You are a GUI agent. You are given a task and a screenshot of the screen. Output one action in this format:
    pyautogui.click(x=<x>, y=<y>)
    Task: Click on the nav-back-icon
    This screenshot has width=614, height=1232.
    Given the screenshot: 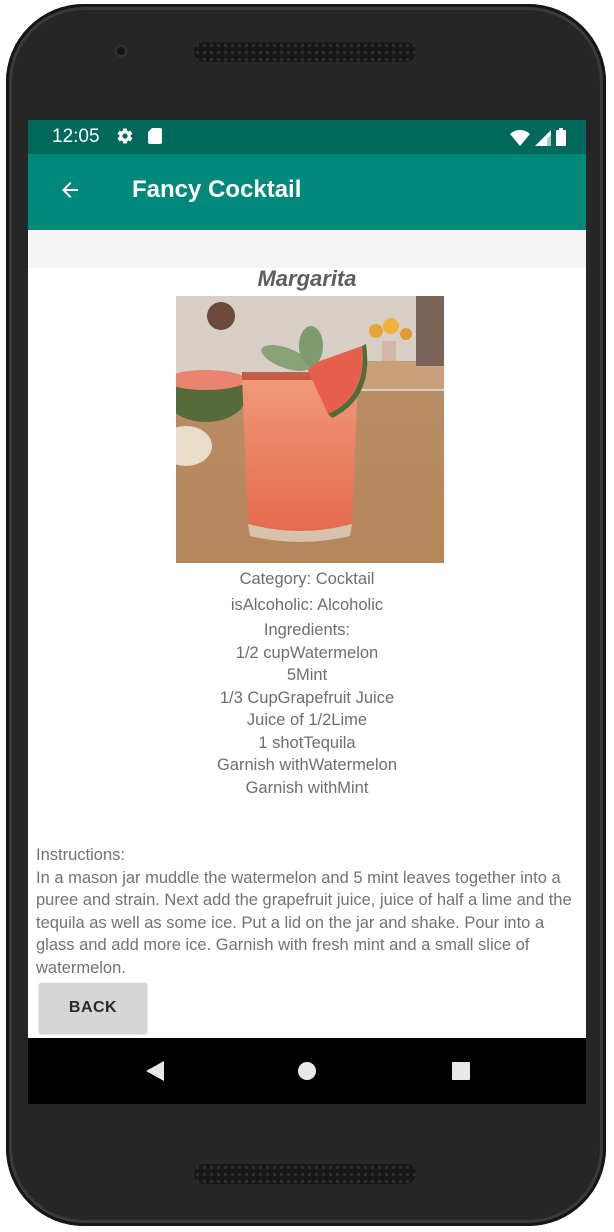 What is the action you would take?
    pyautogui.click(x=155, y=1073)
    